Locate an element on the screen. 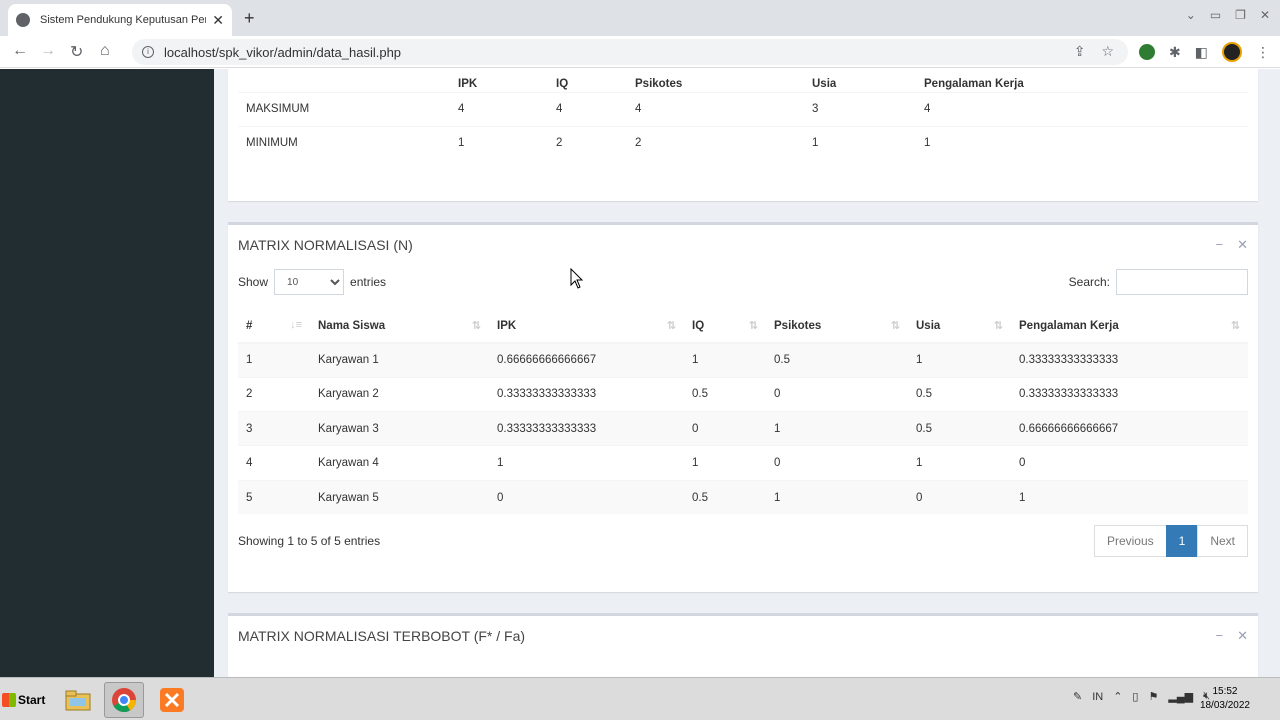  show-hidden-icons: ⌃ is located at coordinates (1117, 696).